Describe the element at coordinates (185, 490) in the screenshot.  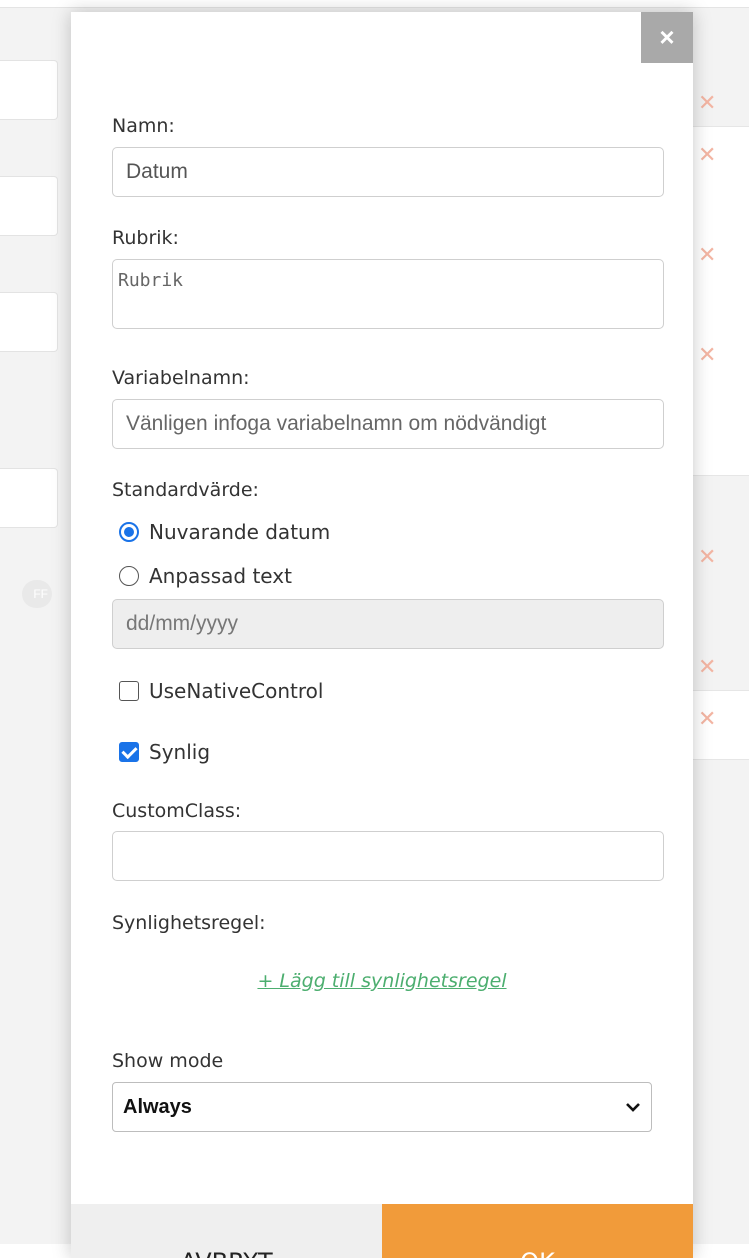
I see `default-value-label: Standardvärde:` at that location.